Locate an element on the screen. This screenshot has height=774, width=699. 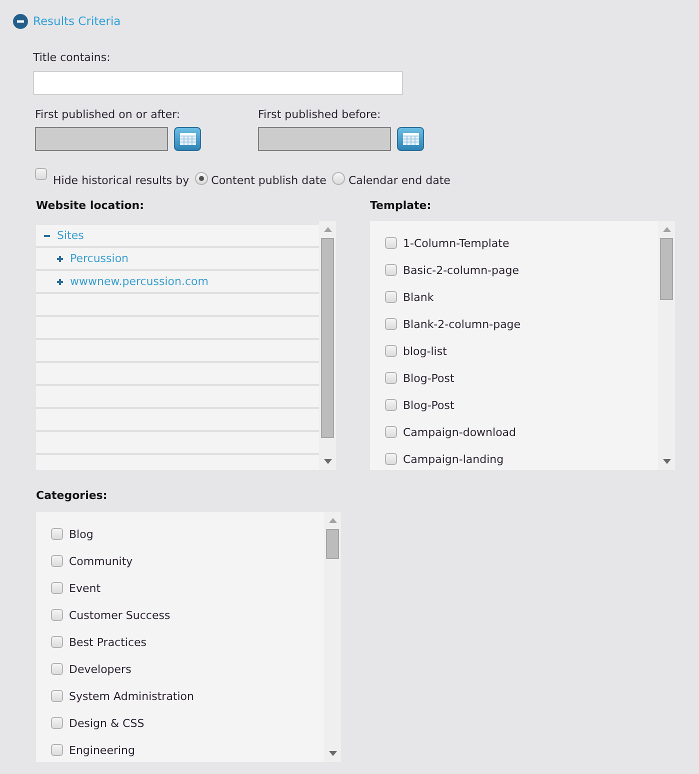
section-label: Categories: is located at coordinates (72, 495).